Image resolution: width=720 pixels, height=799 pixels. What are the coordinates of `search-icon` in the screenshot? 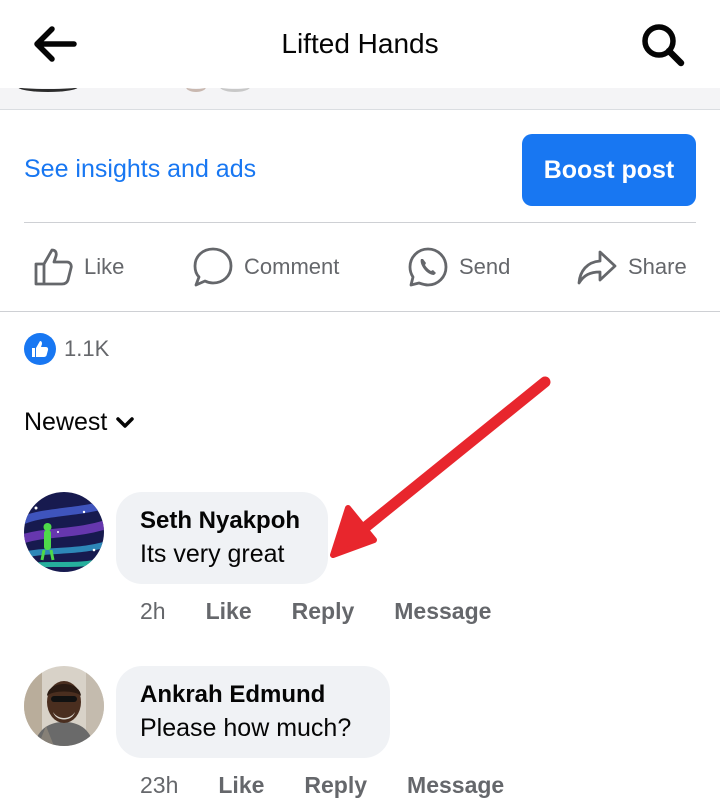 It's located at (663, 45).